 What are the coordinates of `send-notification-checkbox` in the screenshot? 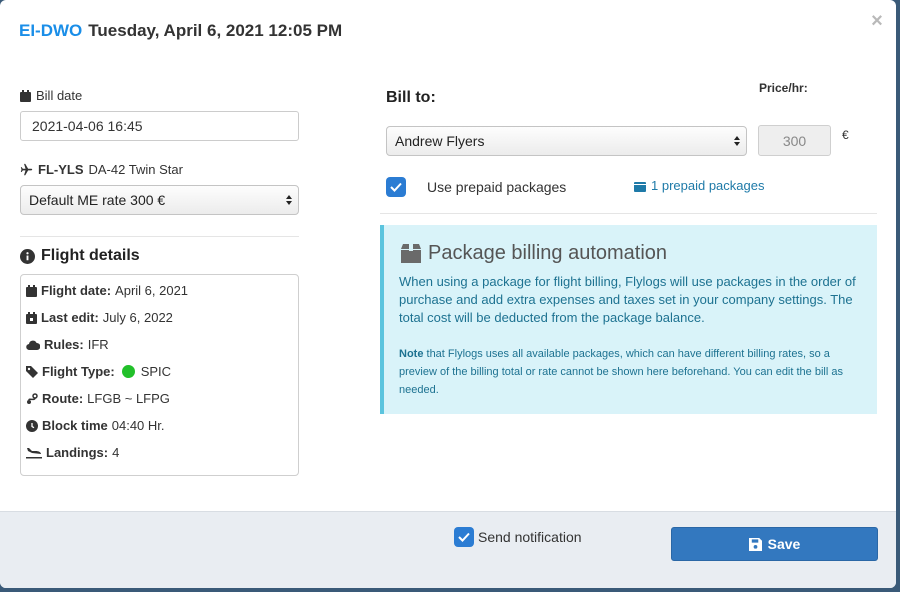 It's located at (464, 537).